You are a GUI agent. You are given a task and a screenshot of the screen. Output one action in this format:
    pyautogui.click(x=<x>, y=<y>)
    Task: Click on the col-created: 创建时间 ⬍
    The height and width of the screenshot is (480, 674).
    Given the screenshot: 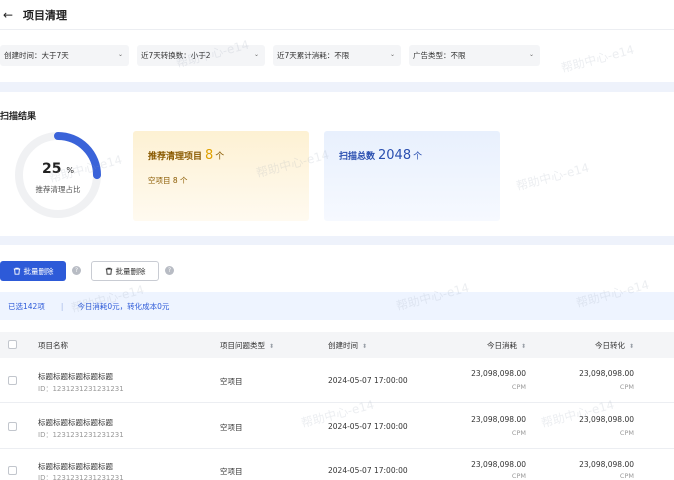 What is the action you would take?
    pyautogui.click(x=347, y=345)
    